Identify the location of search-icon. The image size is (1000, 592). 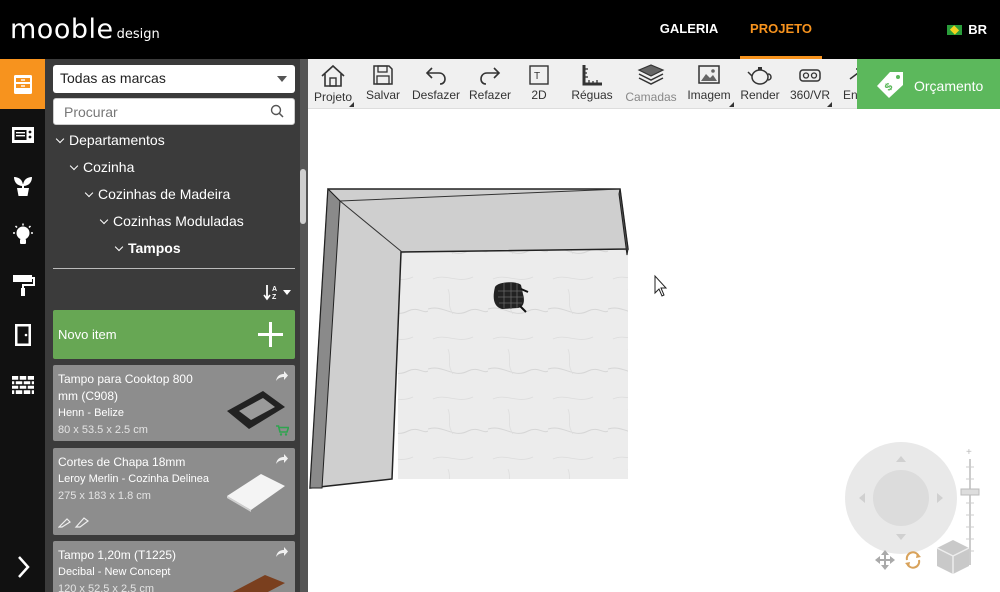
(277, 111).